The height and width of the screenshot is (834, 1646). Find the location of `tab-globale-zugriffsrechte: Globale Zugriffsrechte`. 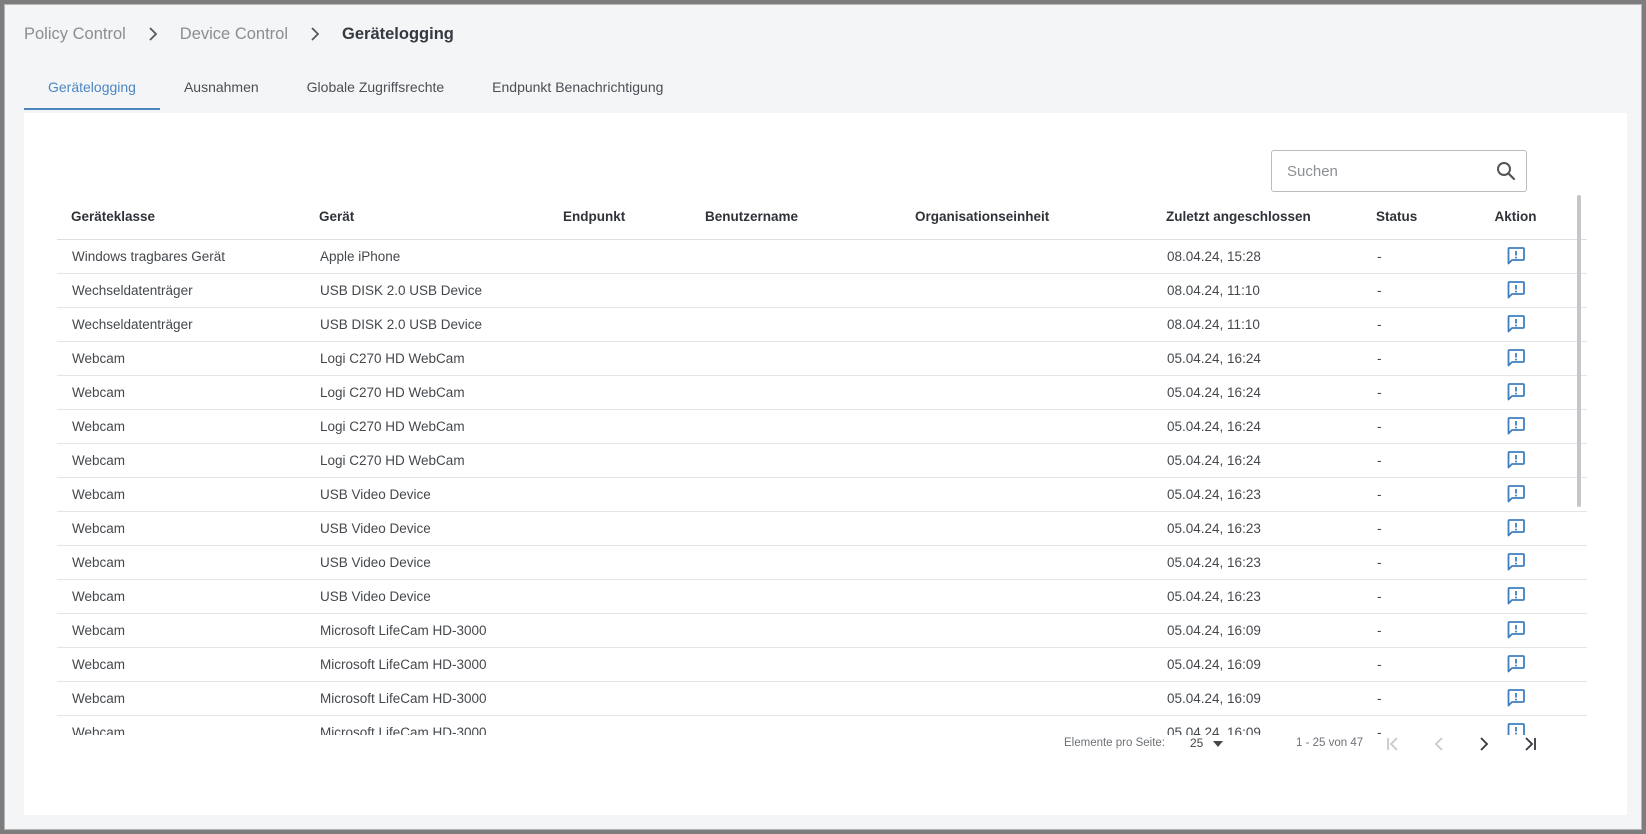

tab-globale-zugriffsrechte: Globale Zugriffsrechte is located at coordinates (375, 87).